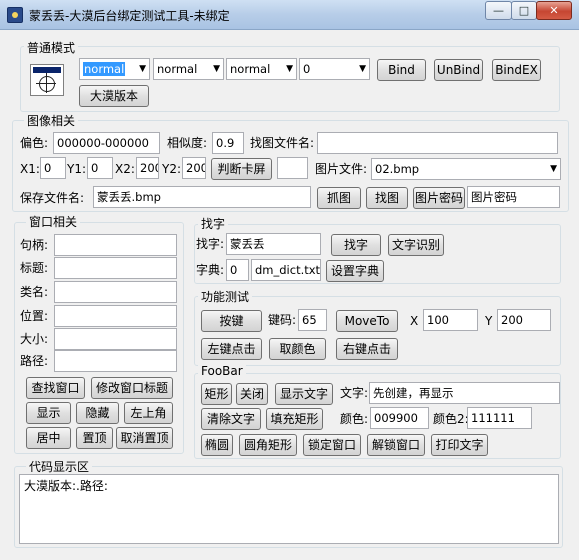  What do you see at coordinates (115, 339) in the screenshot?
I see `size-input` at bounding box center [115, 339].